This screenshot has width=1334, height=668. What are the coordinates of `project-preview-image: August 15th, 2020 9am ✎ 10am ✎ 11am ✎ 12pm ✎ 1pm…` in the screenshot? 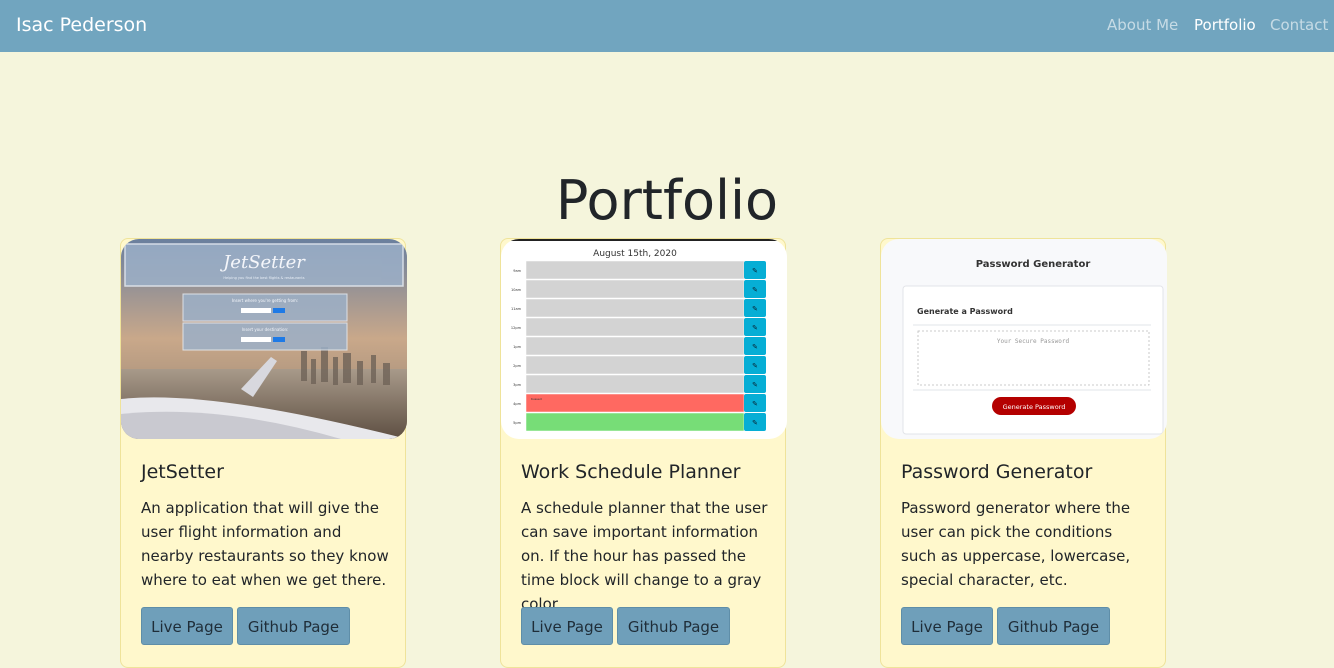 It's located at (644, 339).